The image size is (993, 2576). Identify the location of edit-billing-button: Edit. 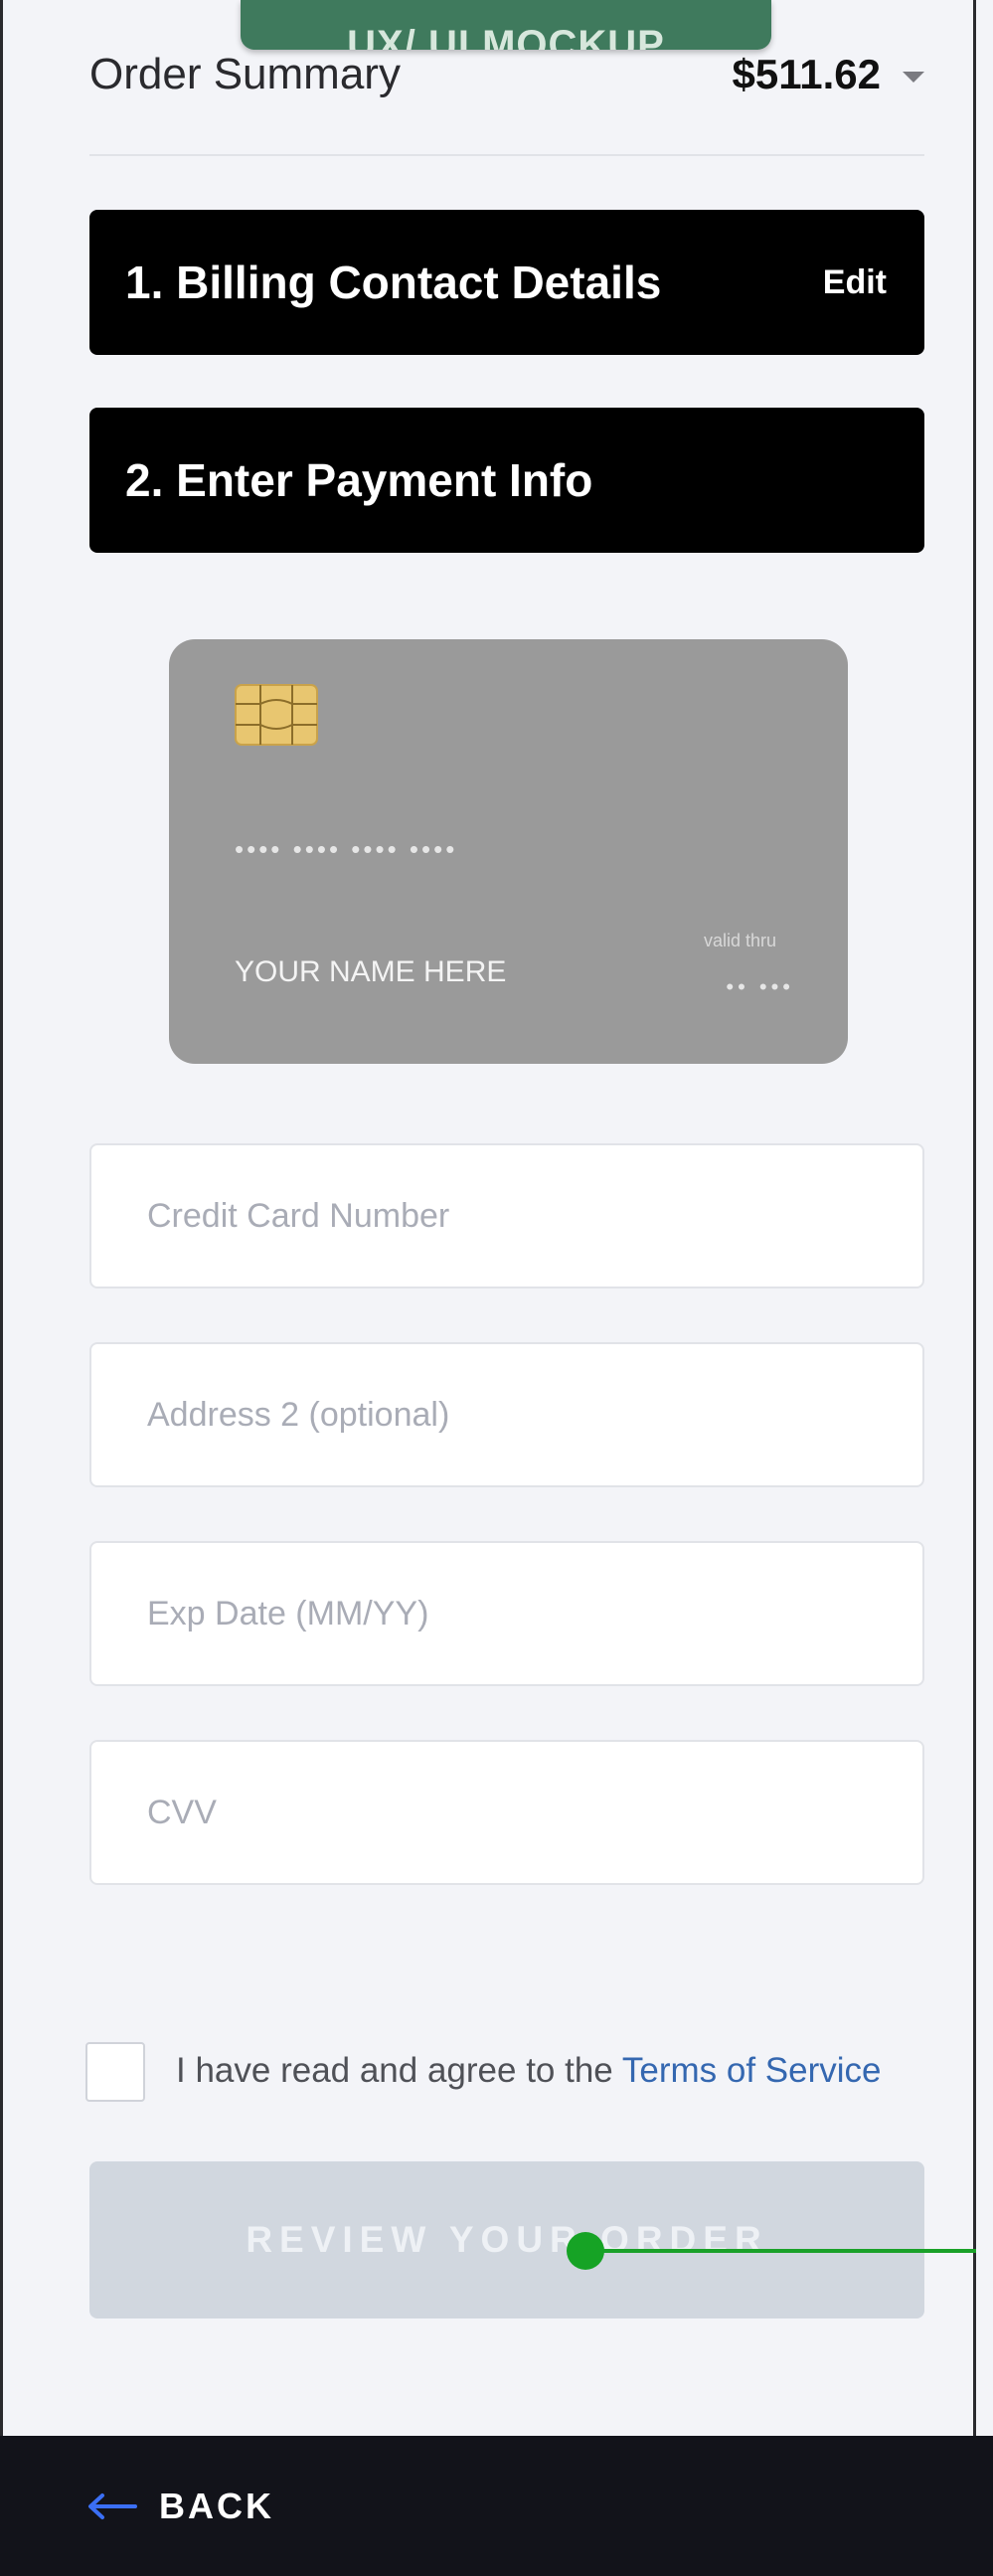
(855, 282).